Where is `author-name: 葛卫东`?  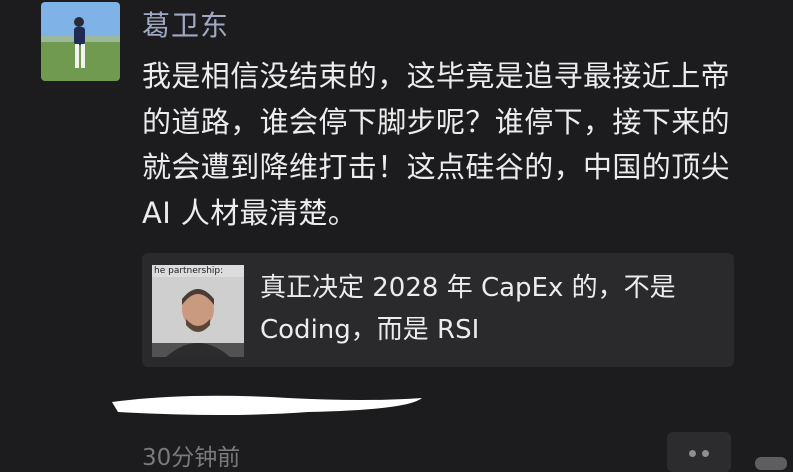
author-name: 葛卫东 is located at coordinates (185, 24).